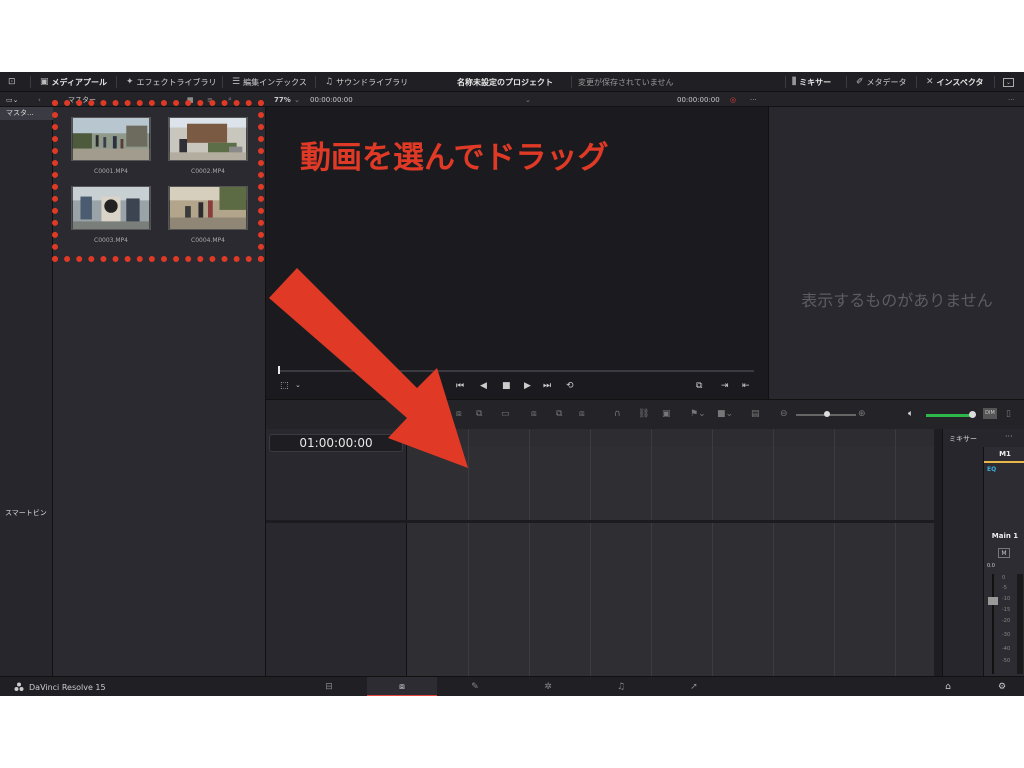 Image resolution: width=1024 pixels, height=768 pixels. I want to click on media-pool-button: ▣ メディアプール, so click(73, 82).